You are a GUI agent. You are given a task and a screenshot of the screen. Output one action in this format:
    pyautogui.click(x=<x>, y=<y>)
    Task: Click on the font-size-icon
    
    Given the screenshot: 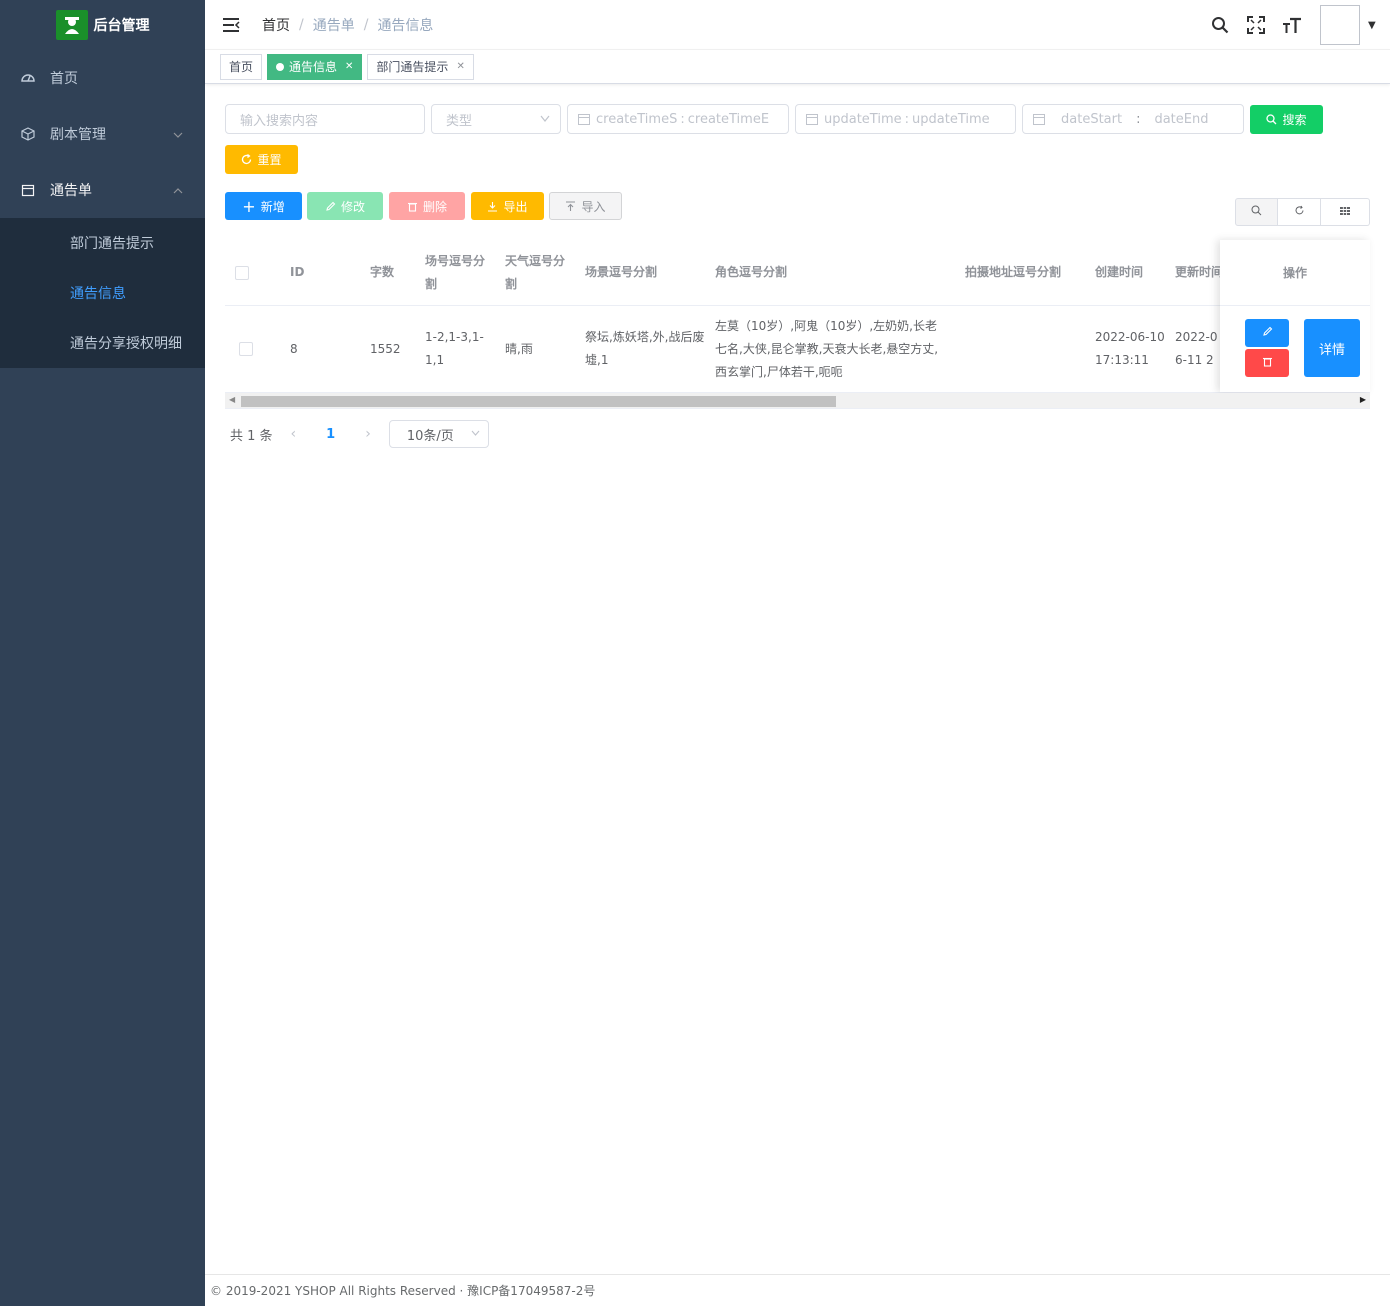 What is the action you would take?
    pyautogui.click(x=1292, y=25)
    